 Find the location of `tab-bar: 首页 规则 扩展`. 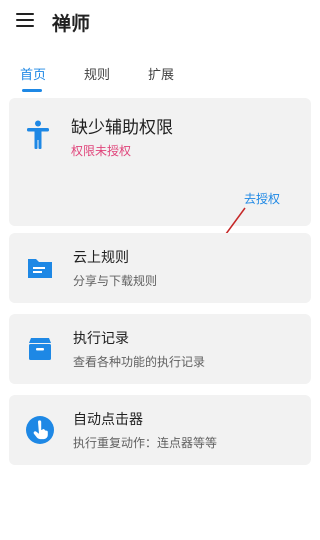

tab-bar: 首页 规则 扩展 is located at coordinates (160, 74).